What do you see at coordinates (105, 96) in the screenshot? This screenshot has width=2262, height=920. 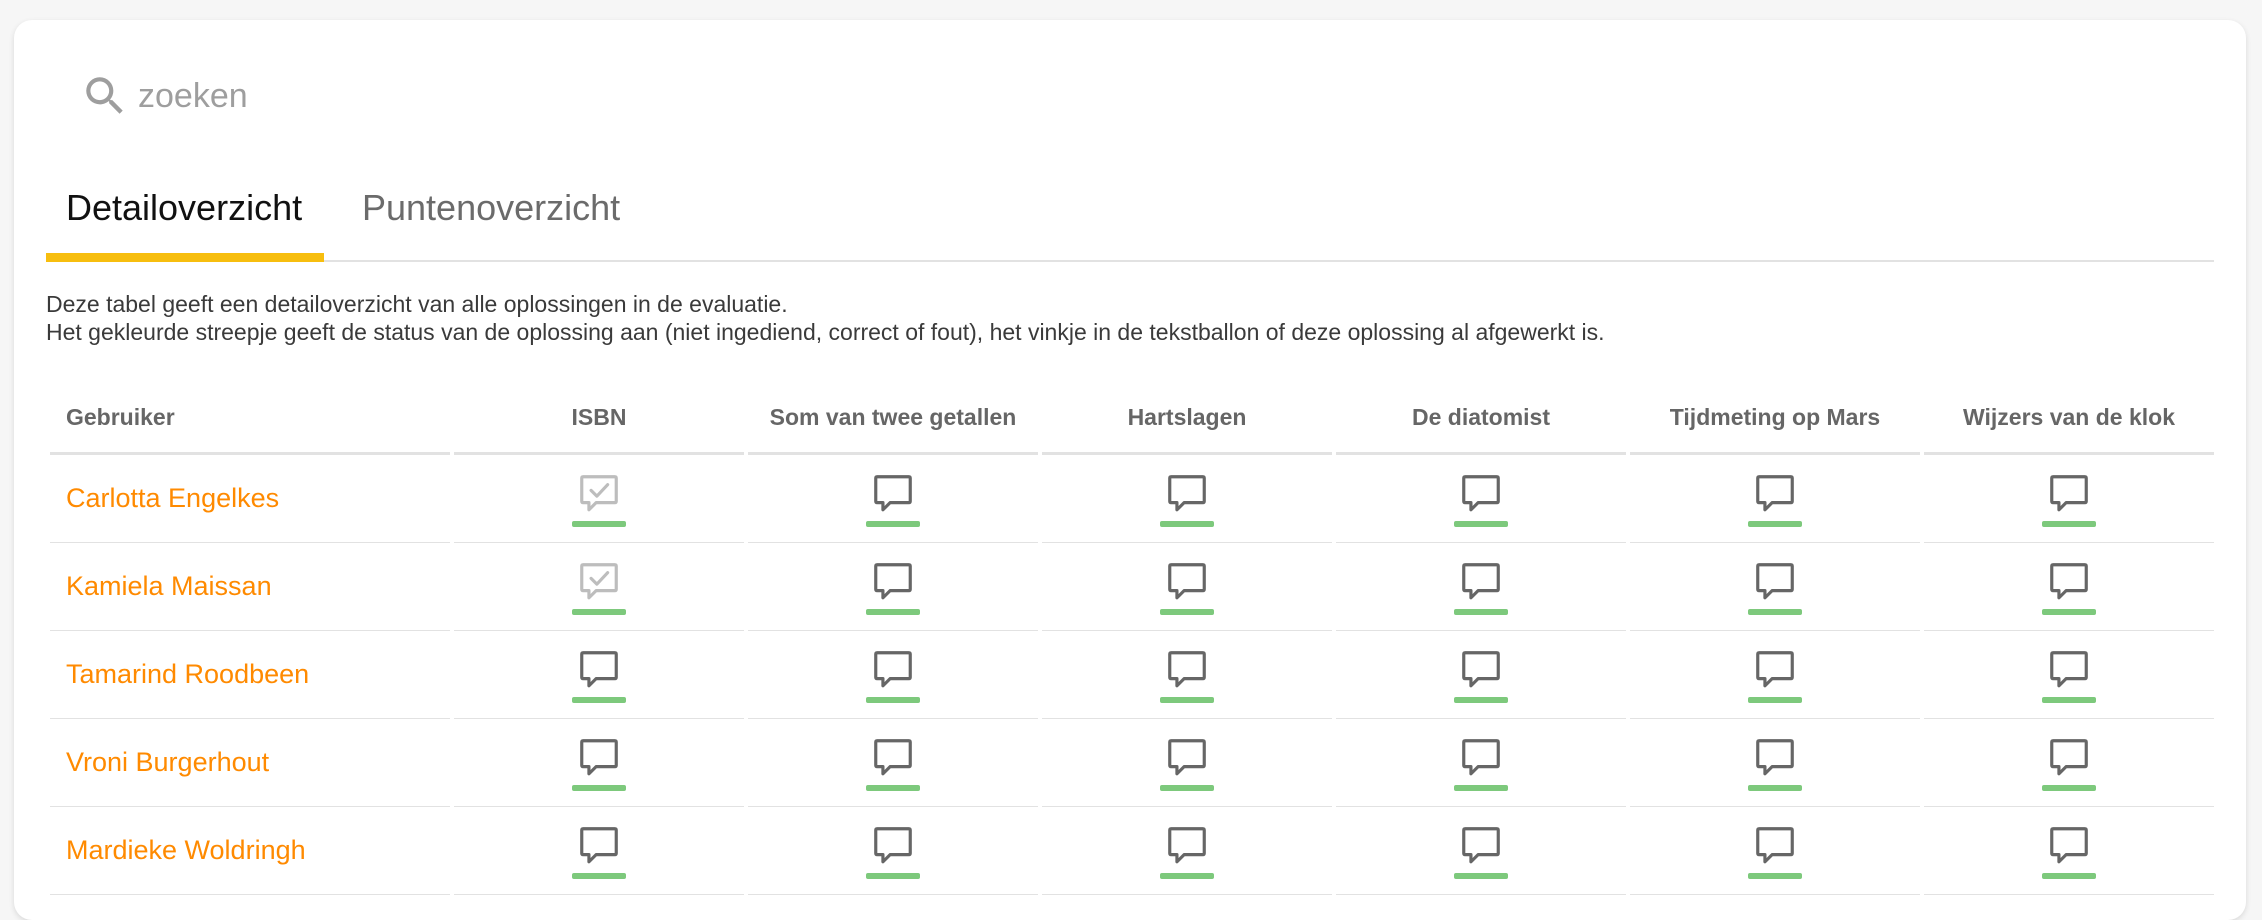 I see `search-icon` at bounding box center [105, 96].